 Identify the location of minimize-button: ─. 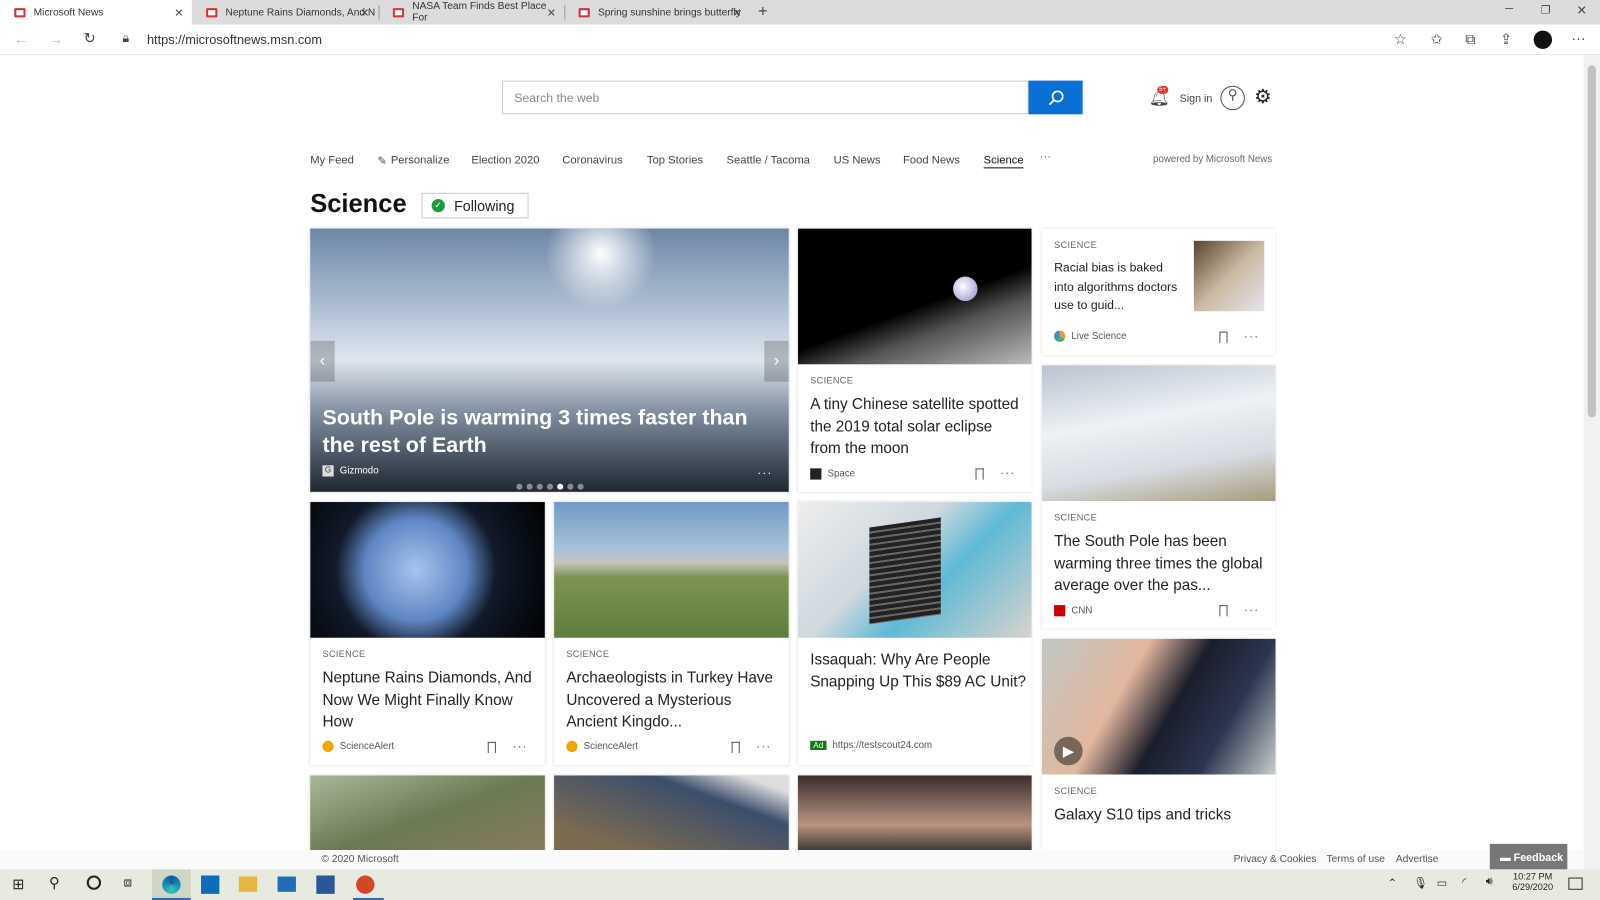
(1509, 9).